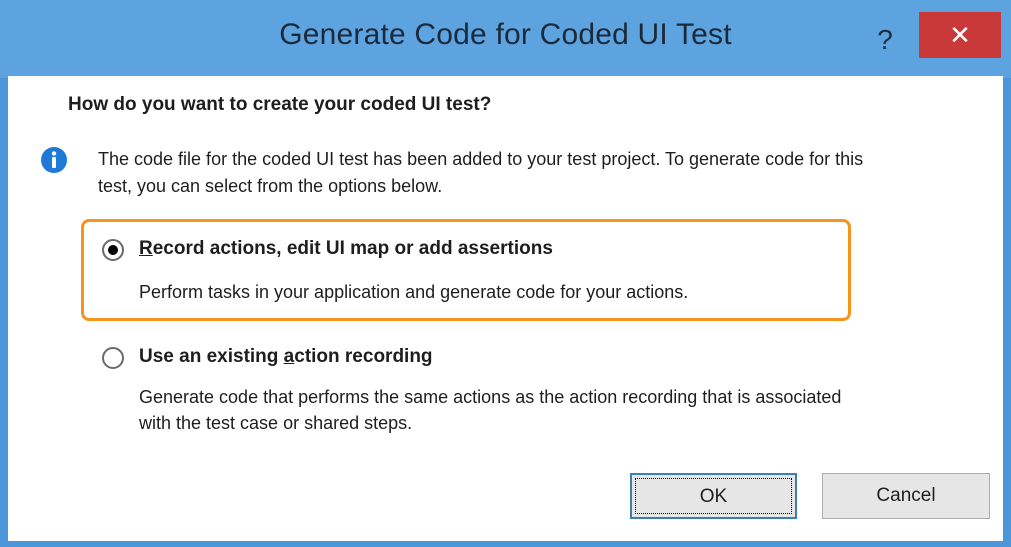  I want to click on cancel-button: Cancel, so click(906, 496).